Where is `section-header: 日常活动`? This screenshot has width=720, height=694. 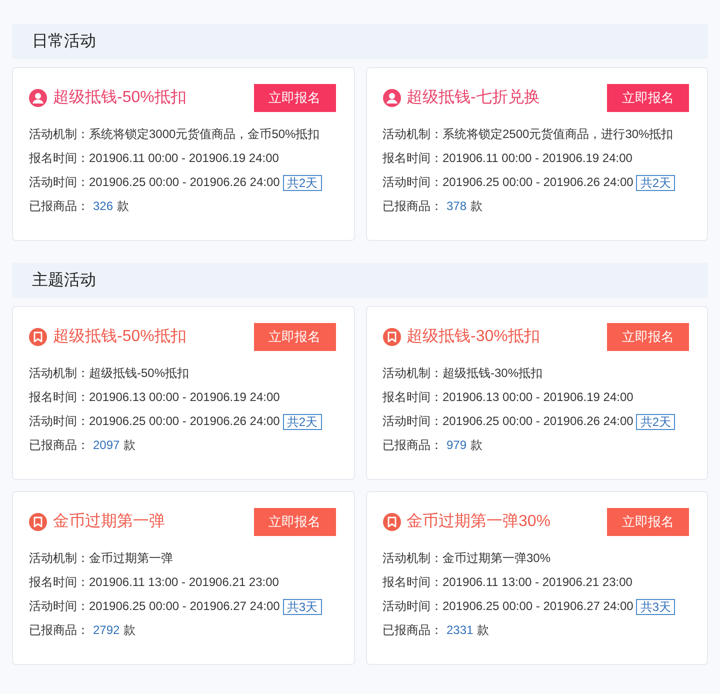
section-header: 日常活动 is located at coordinates (360, 41).